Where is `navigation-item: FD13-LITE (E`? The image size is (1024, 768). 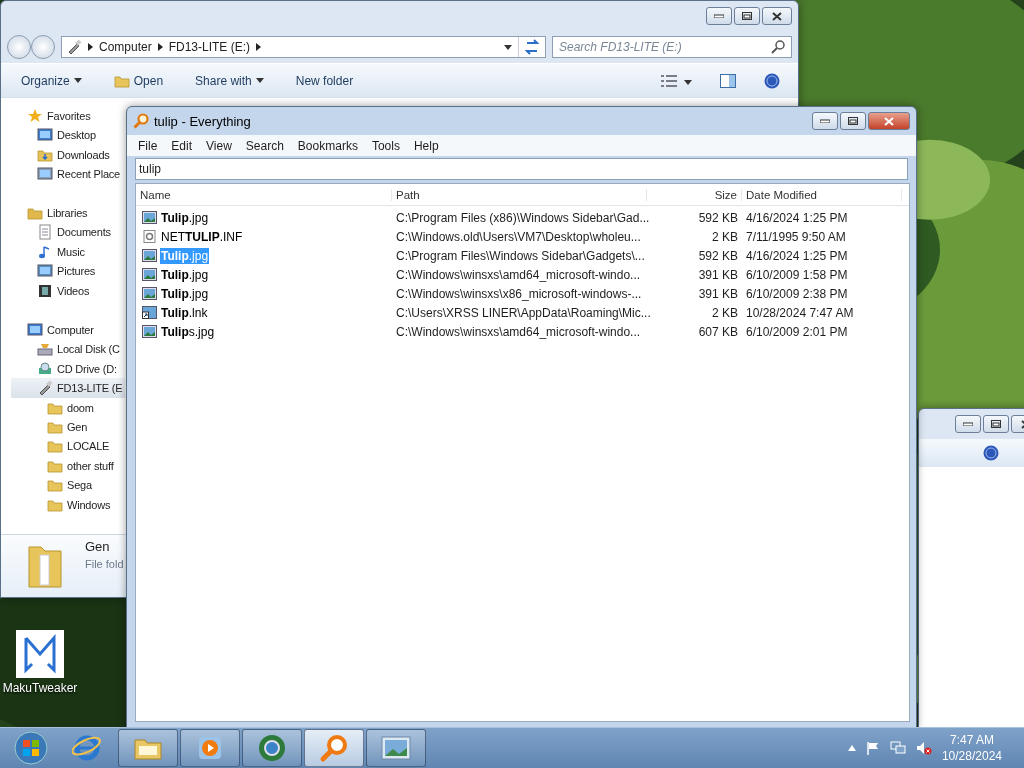
navigation-item: FD13-LITE (E is located at coordinates (68, 388).